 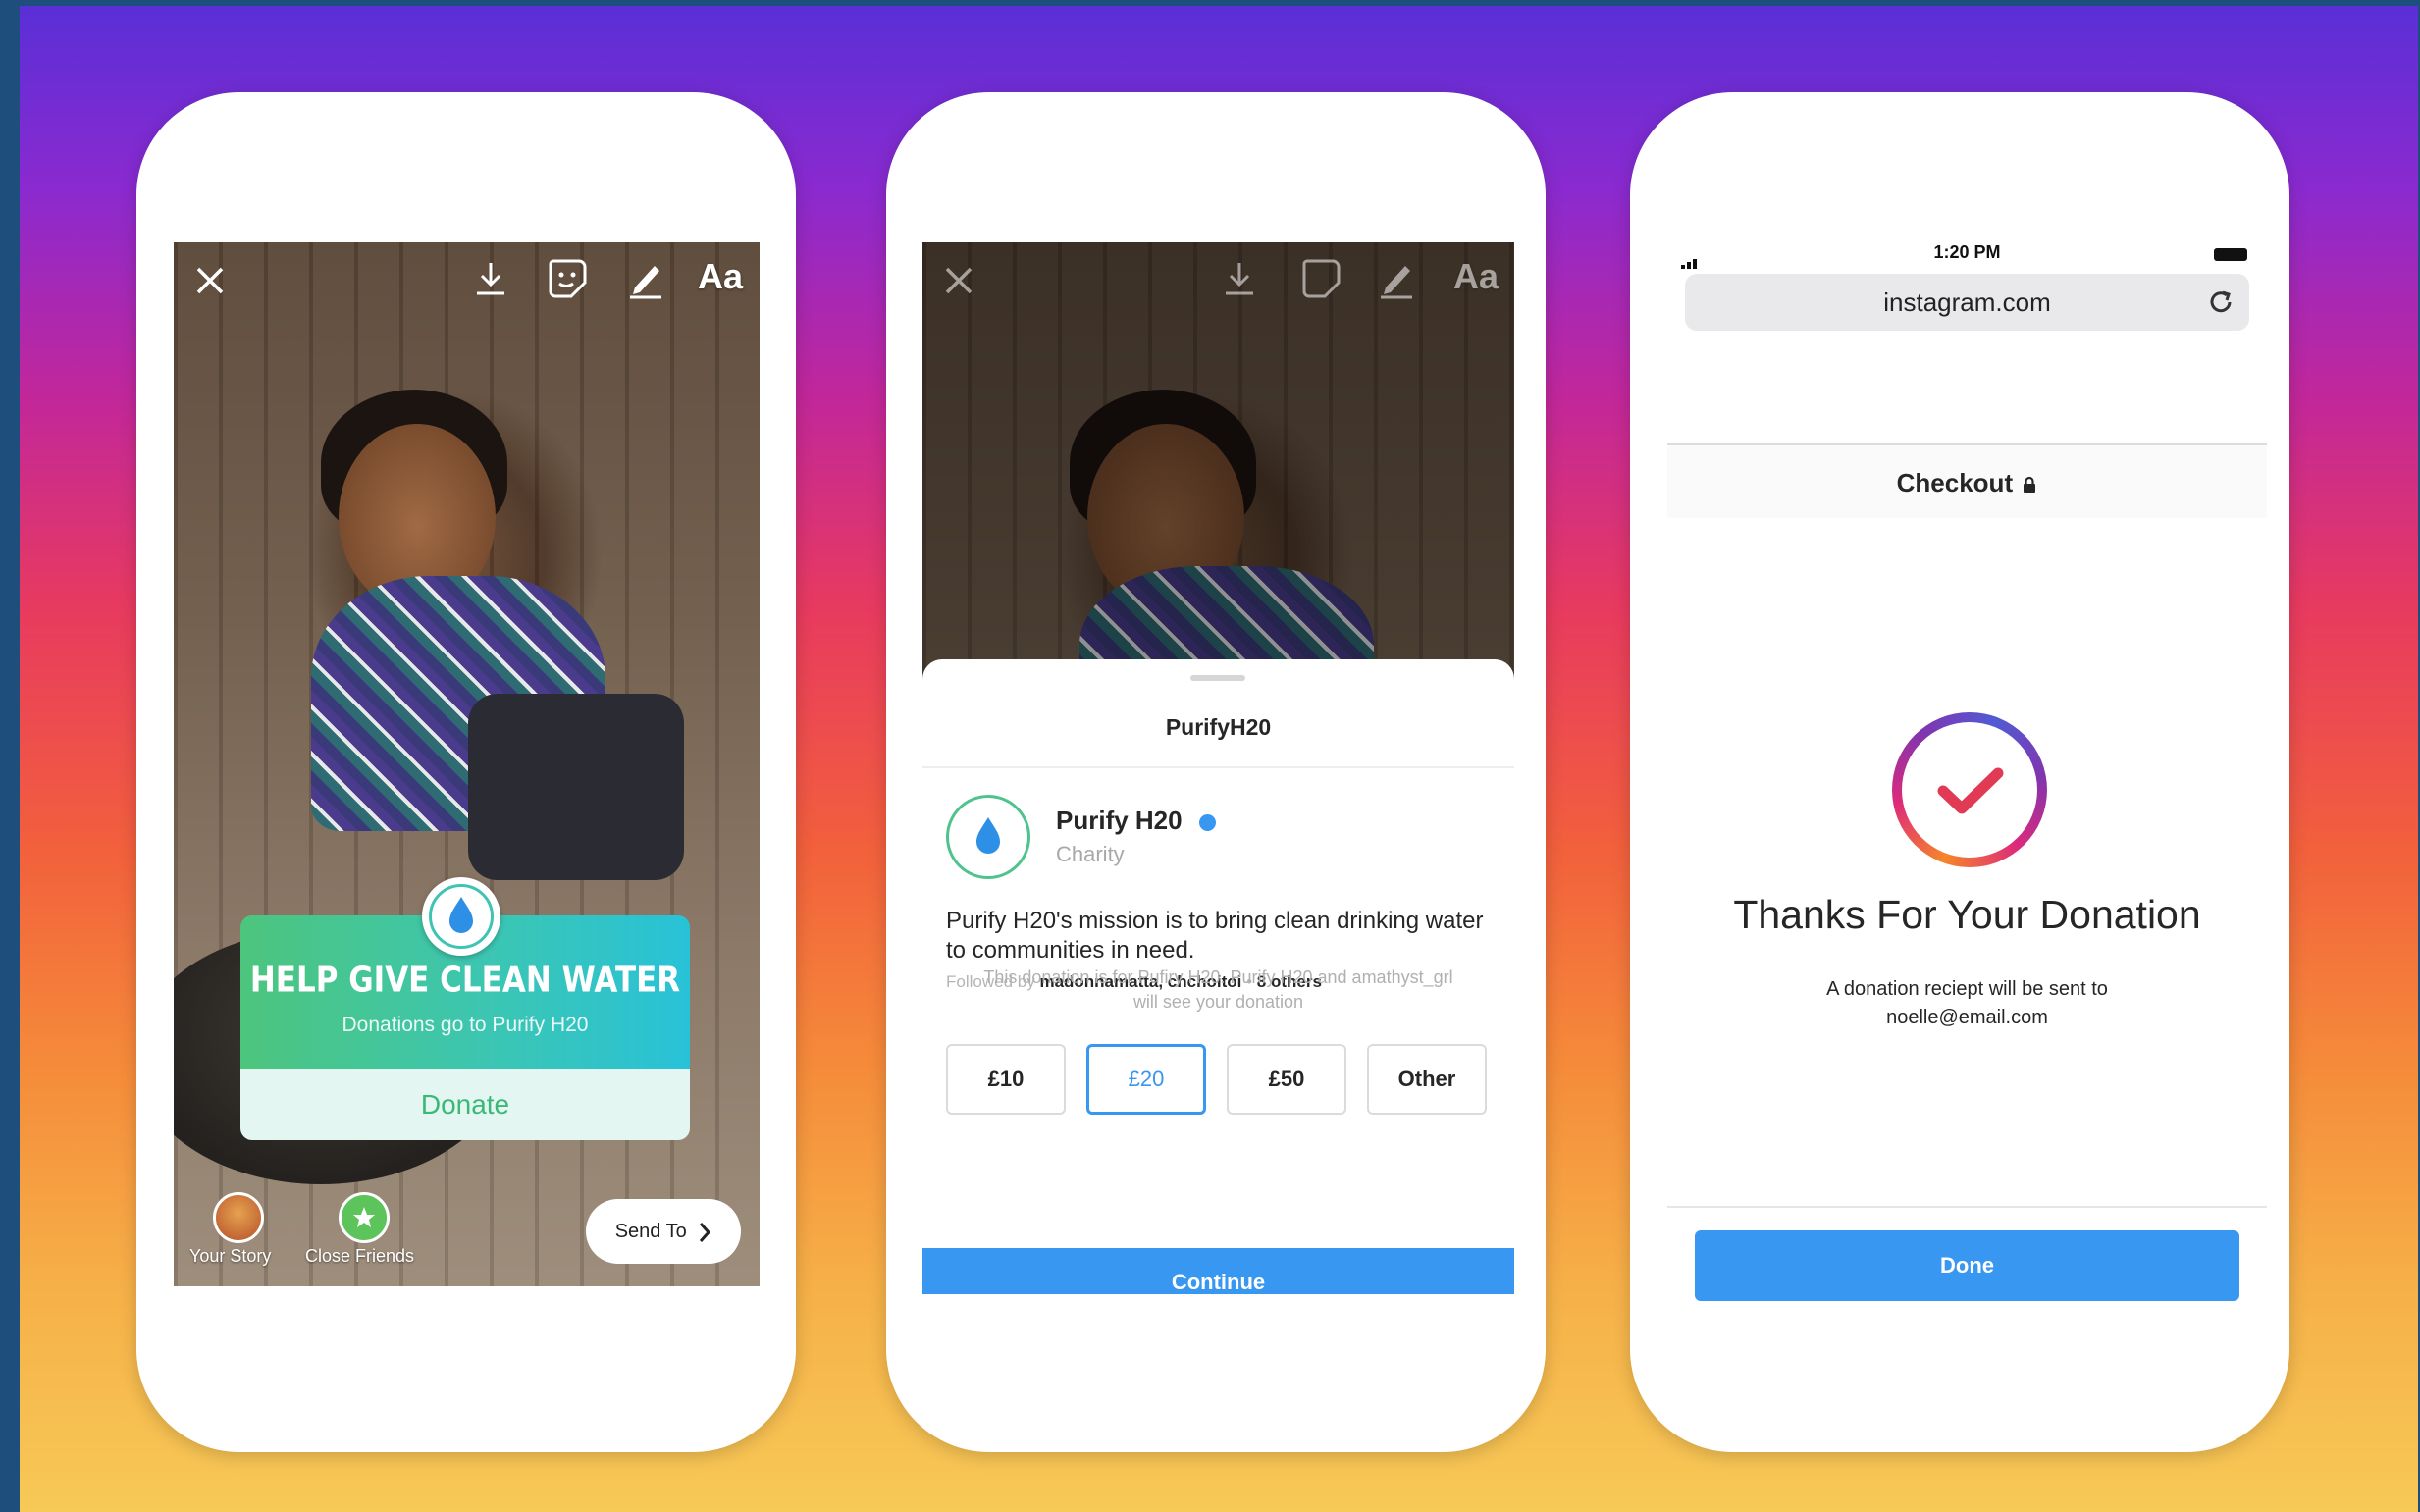 I want to click on sticker-title: HELP GIVE CLEAN WATER, so click(x=465, y=980).